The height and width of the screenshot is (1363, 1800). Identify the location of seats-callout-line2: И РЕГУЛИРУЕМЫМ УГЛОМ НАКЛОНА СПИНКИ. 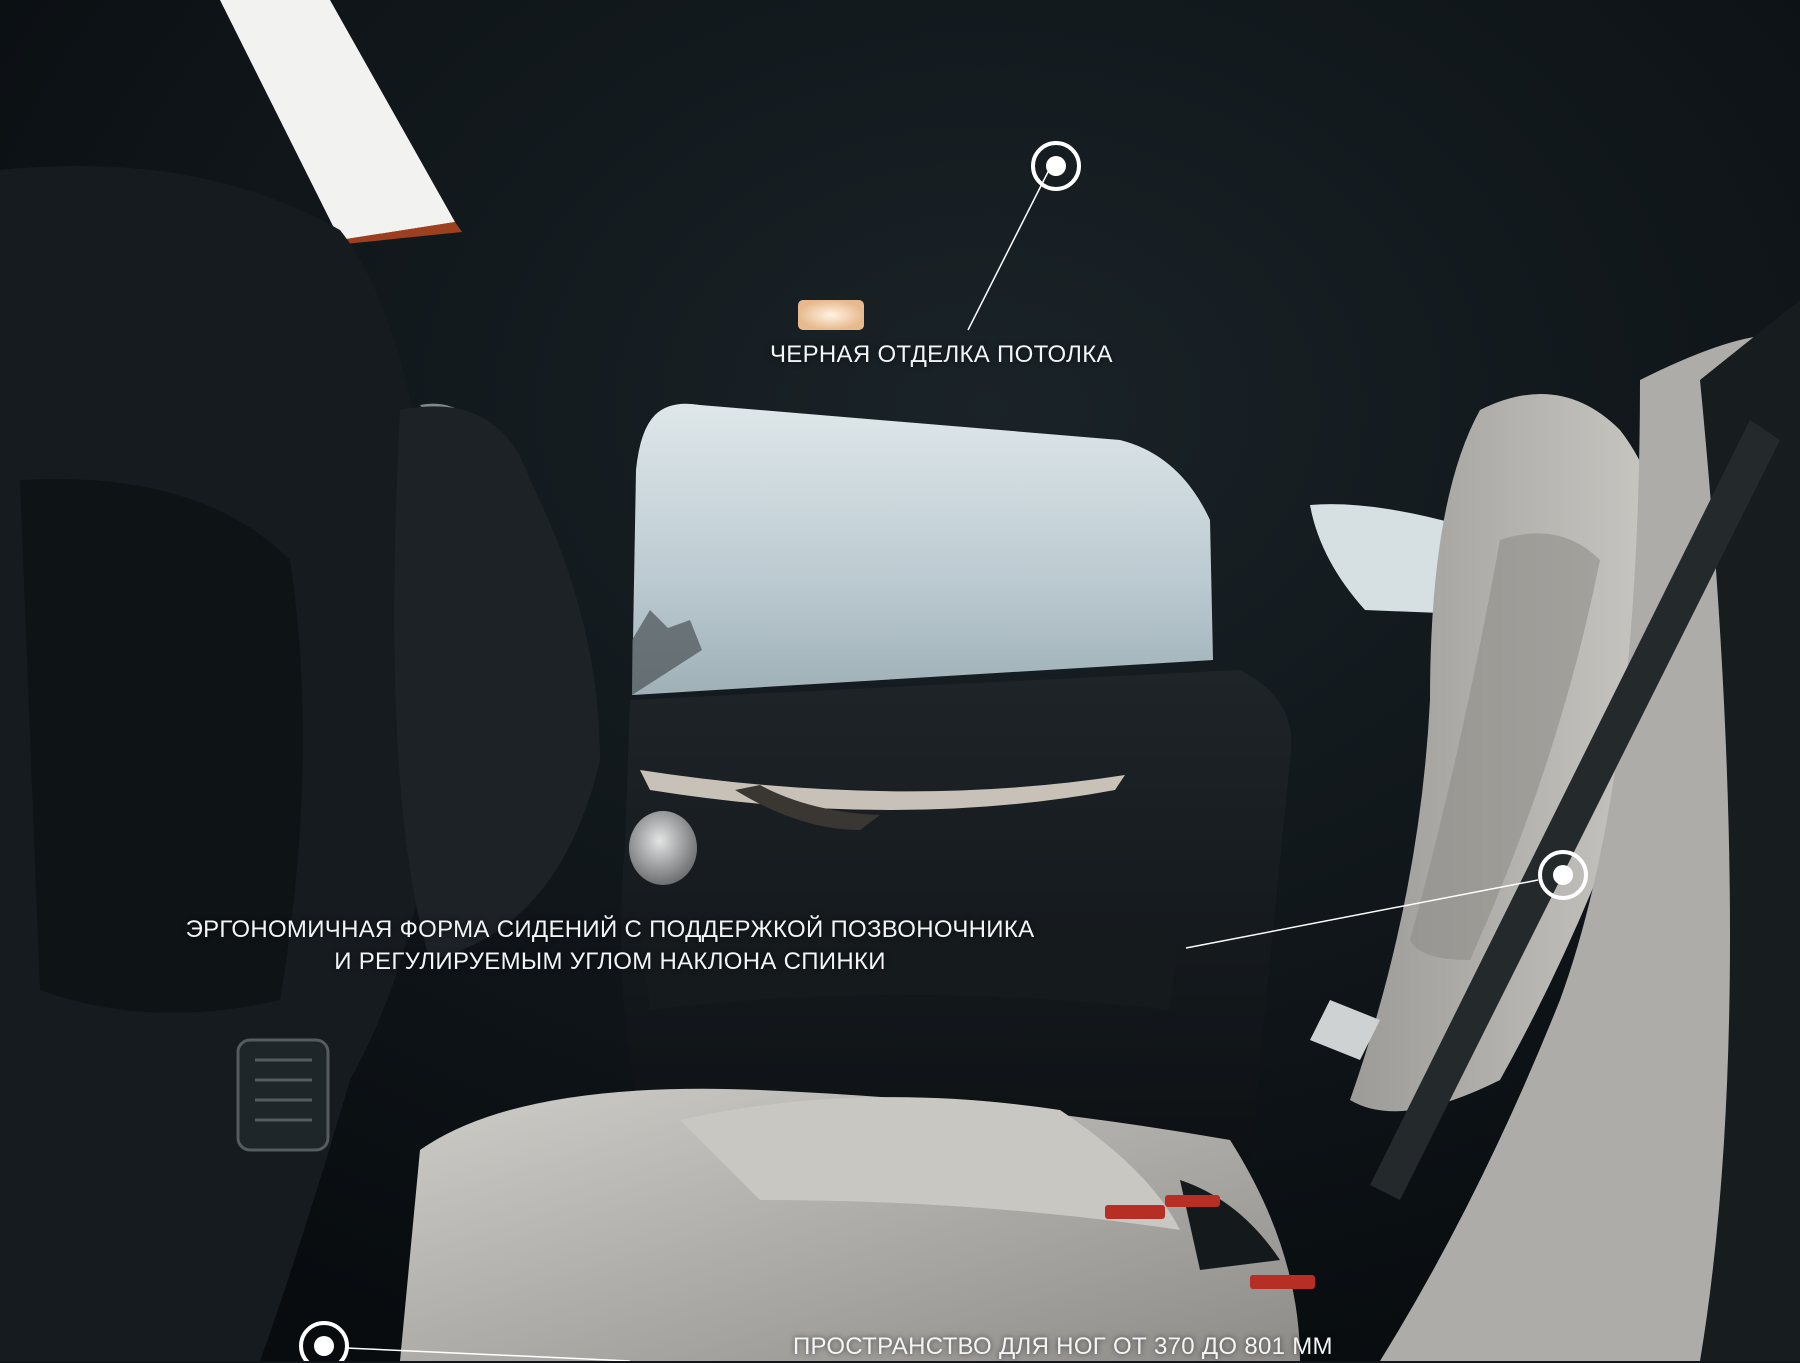
(610, 961).